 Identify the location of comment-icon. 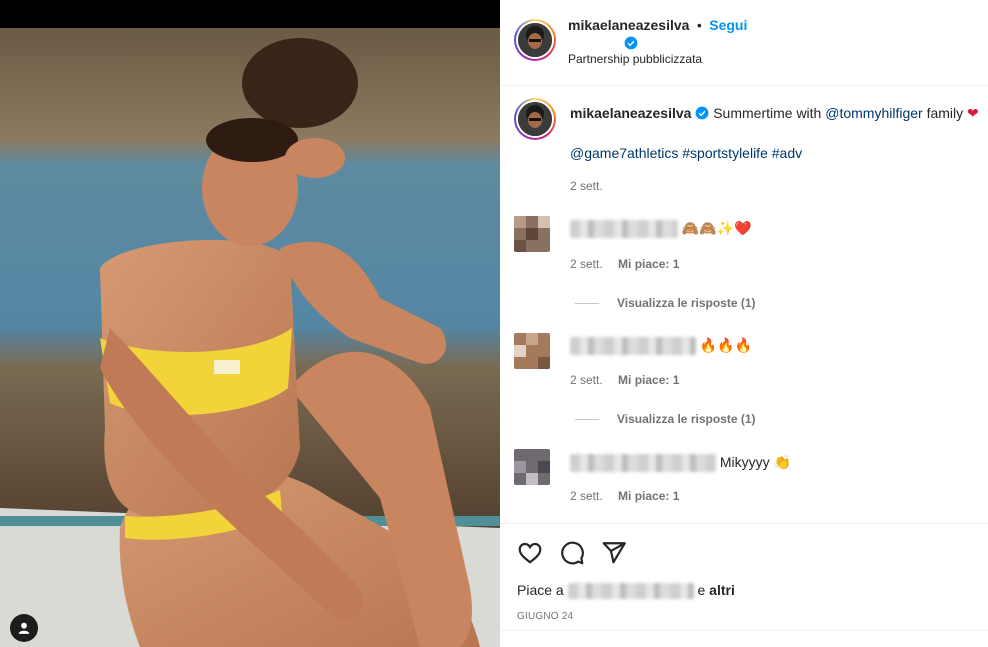
(572, 553).